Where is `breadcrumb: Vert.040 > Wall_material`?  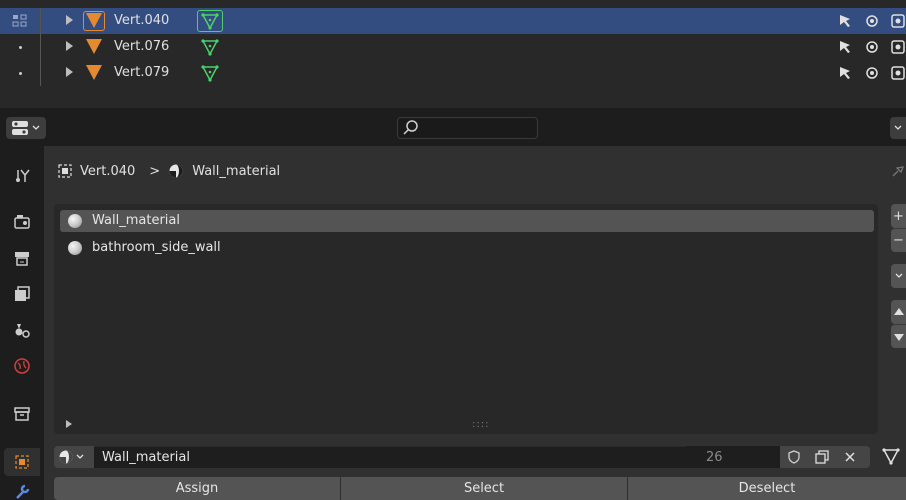
breadcrumb: Vert.040 > Wall_material is located at coordinates (169, 171).